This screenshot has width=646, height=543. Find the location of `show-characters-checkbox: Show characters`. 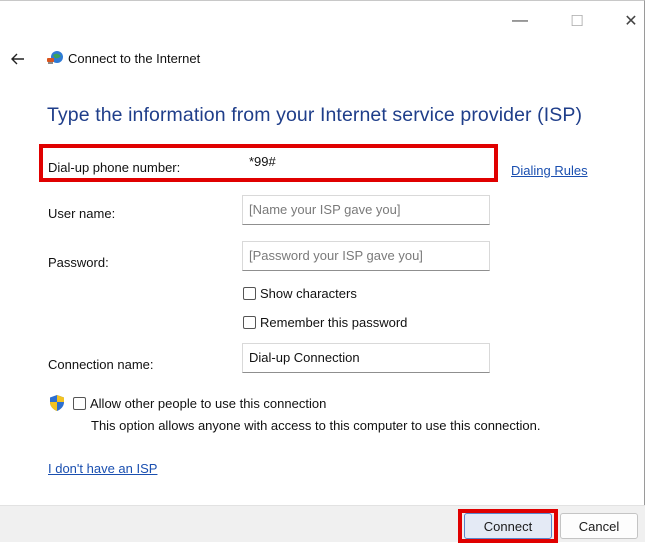

show-characters-checkbox: Show characters is located at coordinates (300, 293).